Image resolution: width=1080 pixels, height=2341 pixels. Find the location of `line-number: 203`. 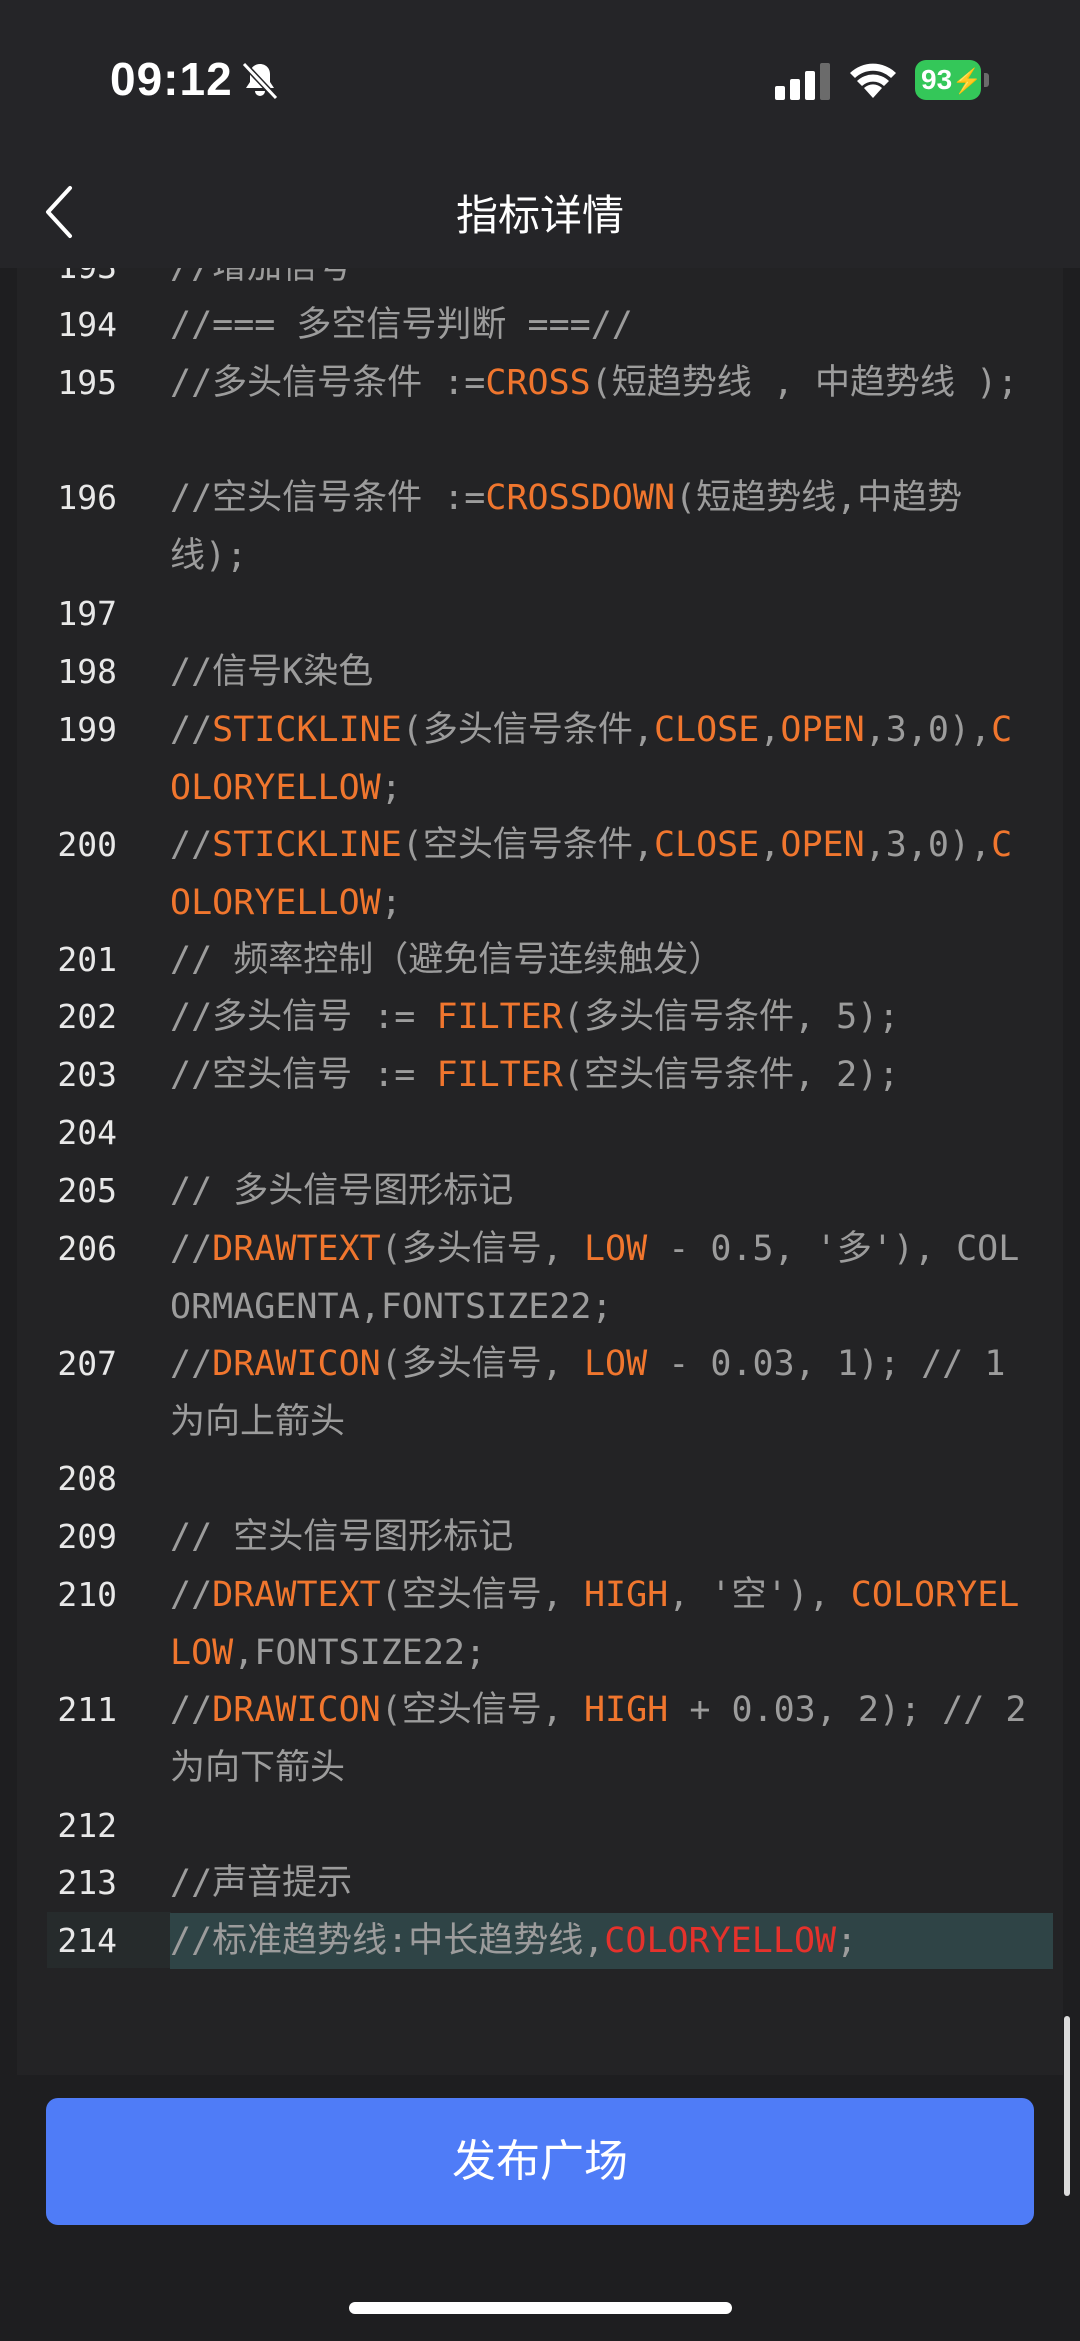

line-number: 203 is located at coordinates (87, 1074).